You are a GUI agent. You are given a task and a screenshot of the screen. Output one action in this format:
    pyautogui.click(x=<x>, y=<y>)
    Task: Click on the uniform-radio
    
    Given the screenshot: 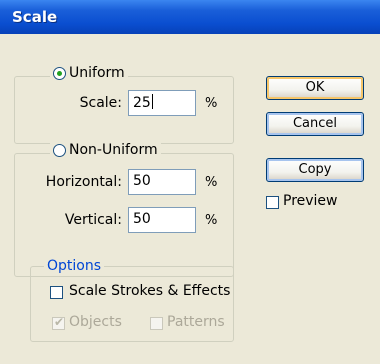 What is the action you would take?
    pyautogui.click(x=59, y=73)
    